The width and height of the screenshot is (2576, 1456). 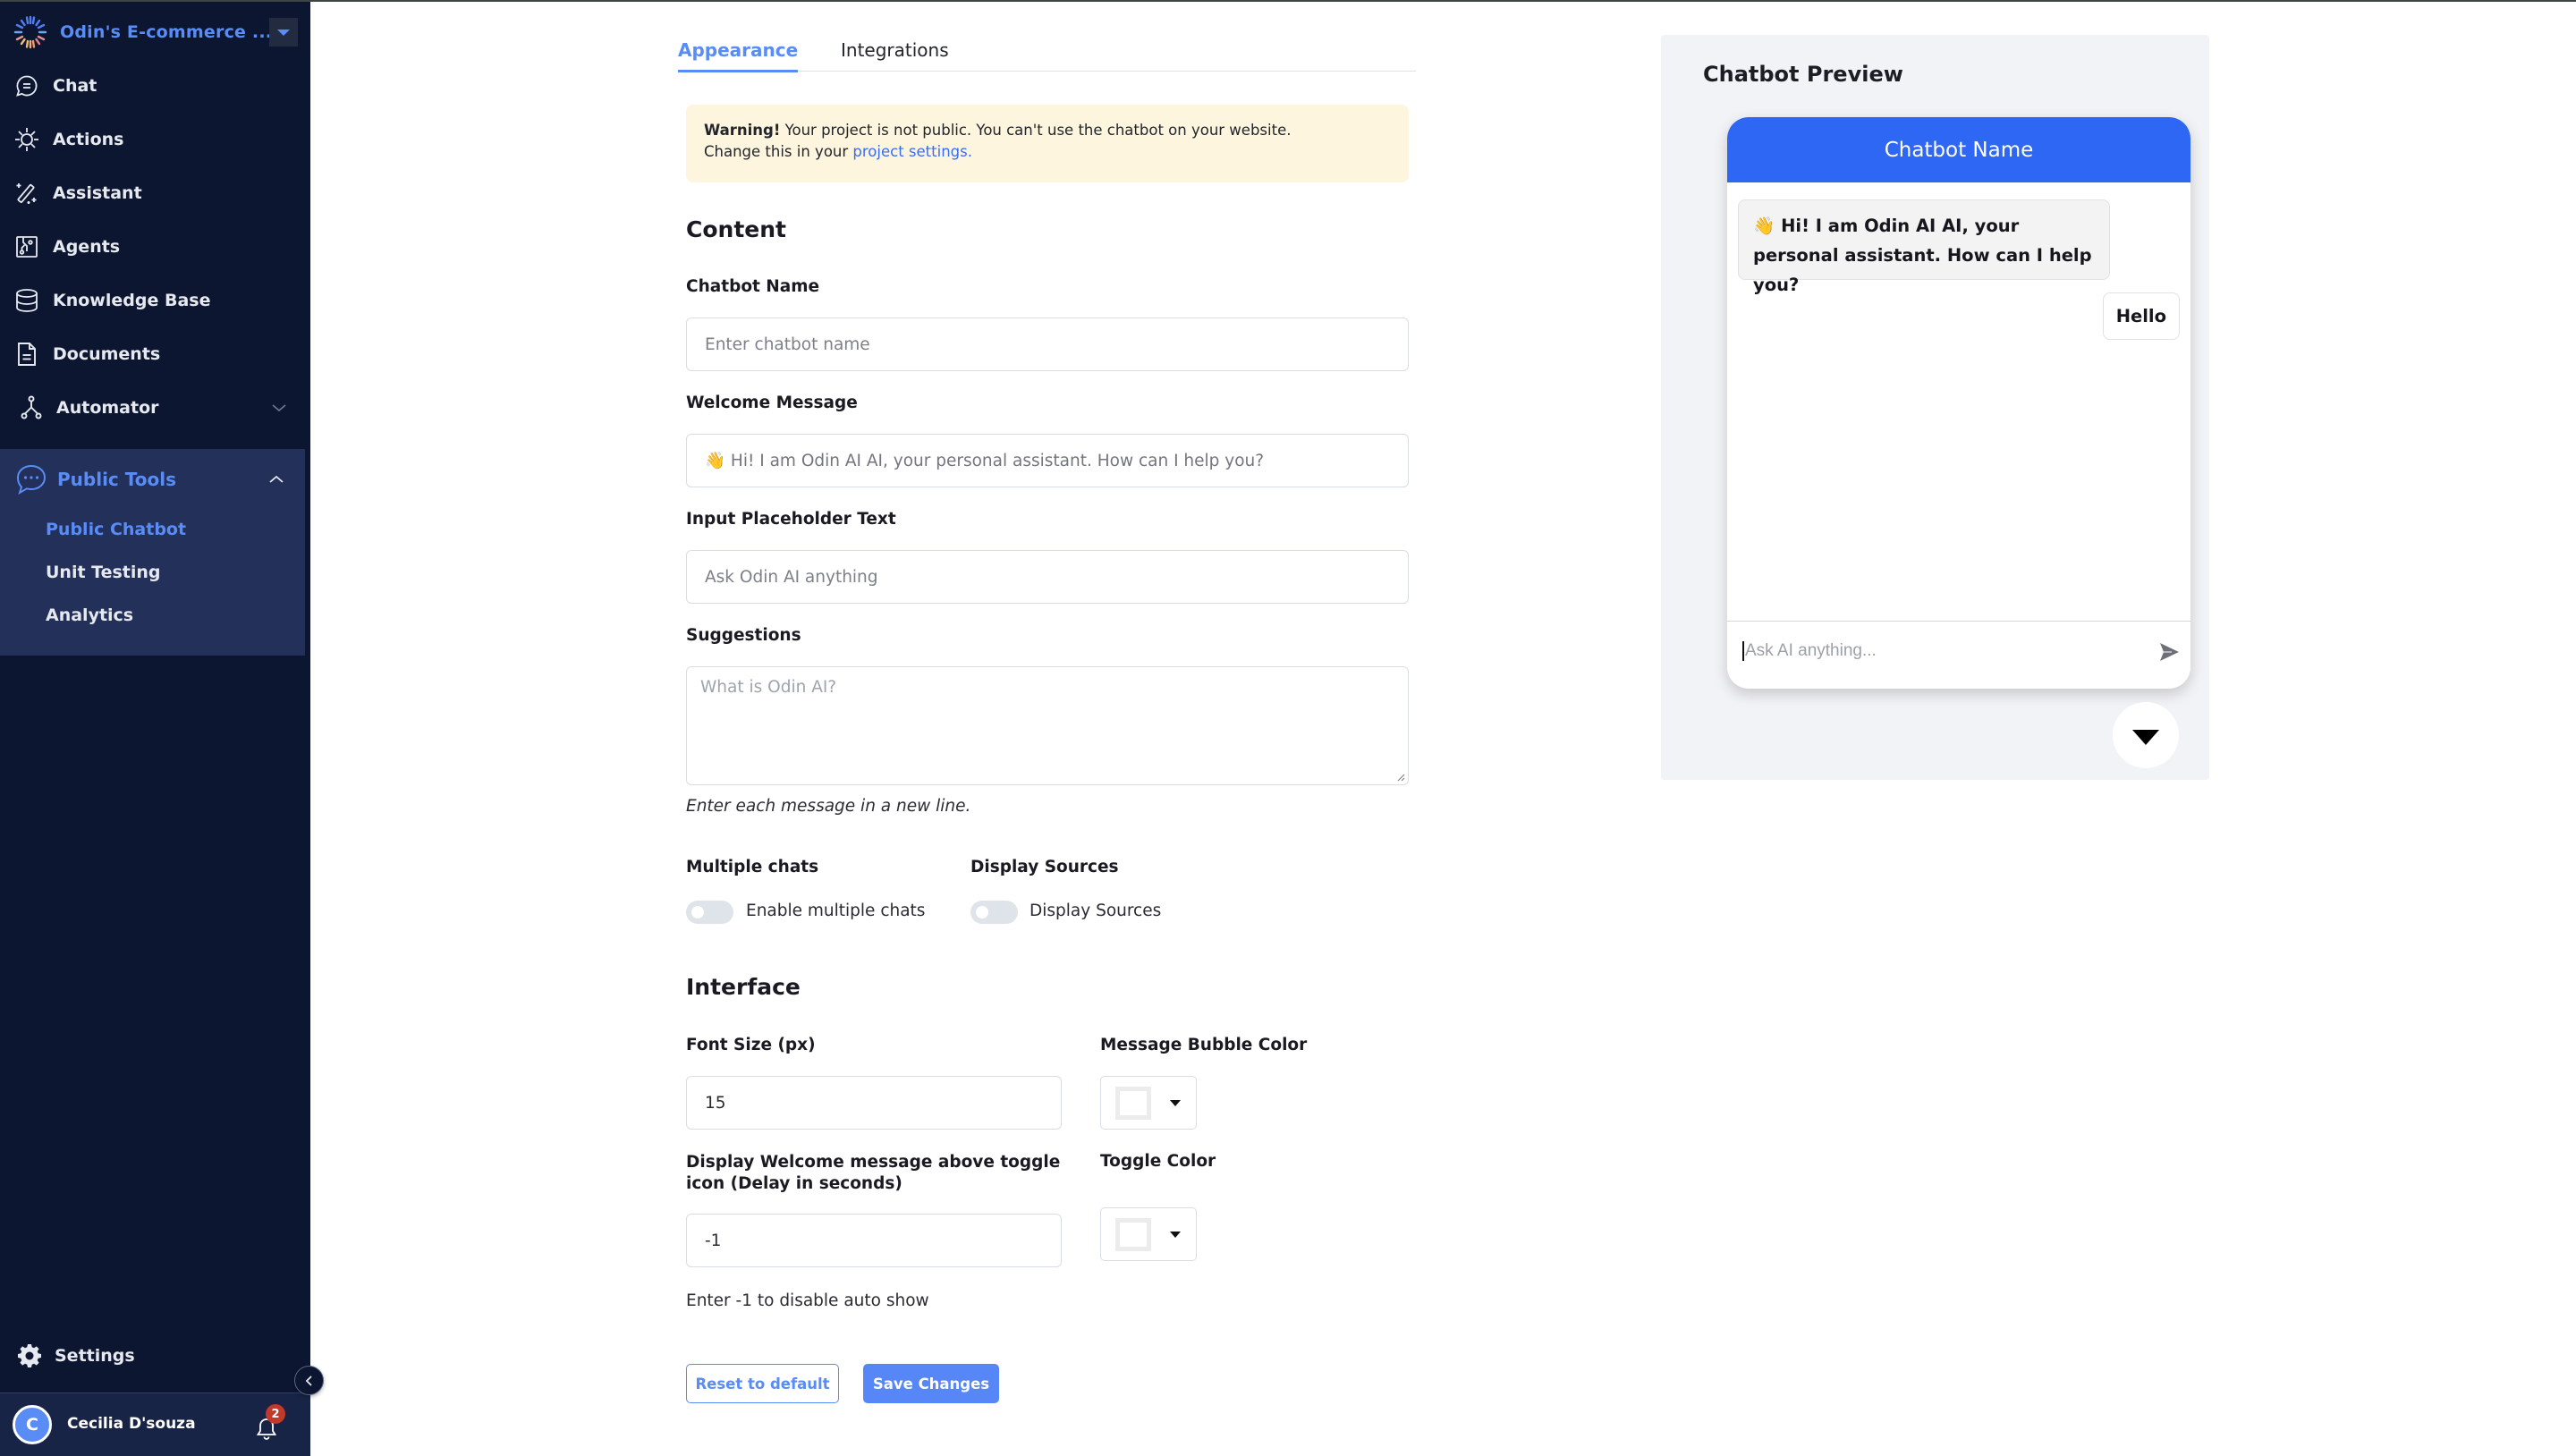 I want to click on sidebar-item-automator: Automator, so click(x=155, y=407).